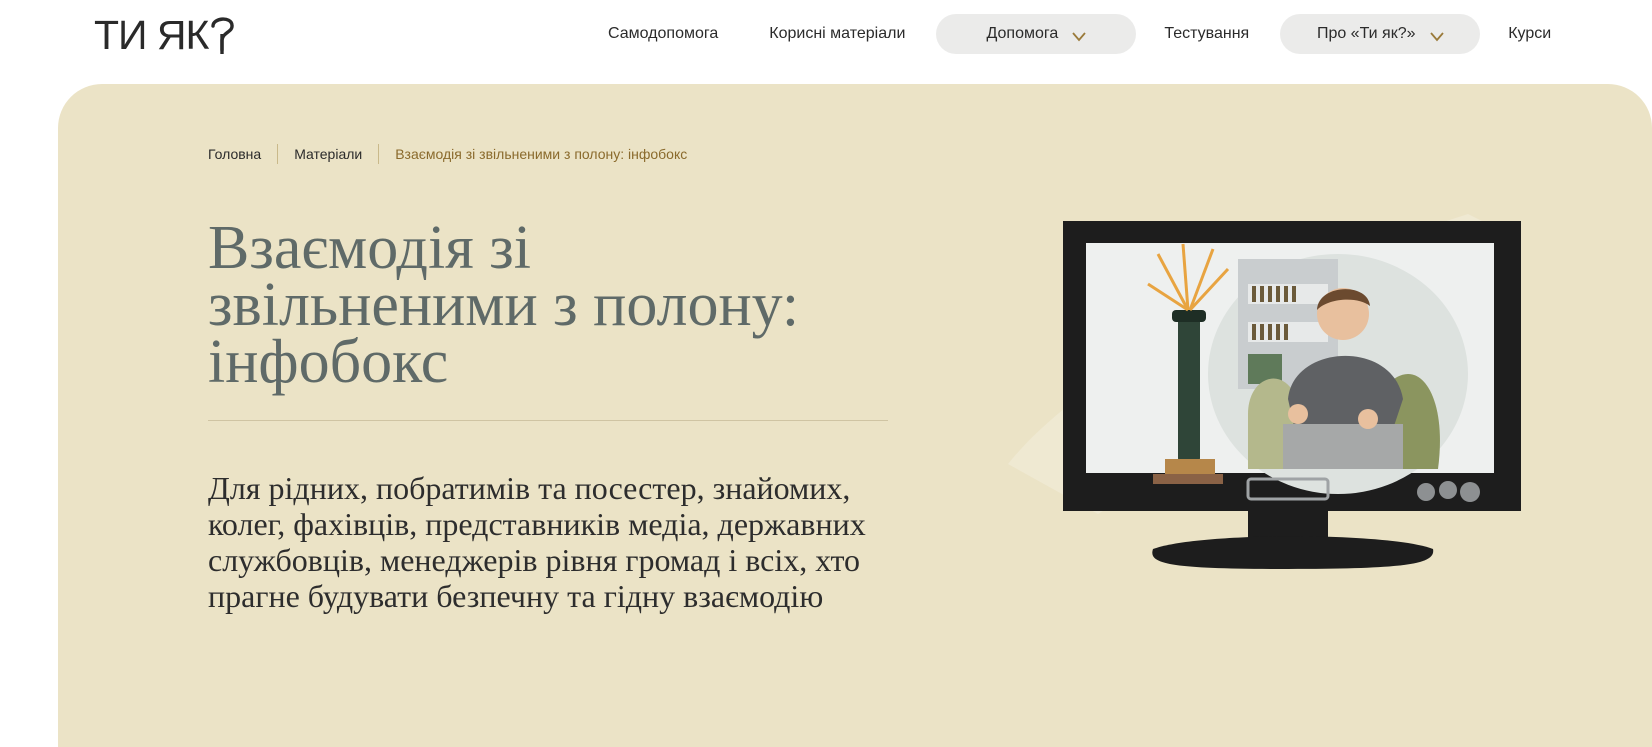 The height and width of the screenshot is (747, 1652). I want to click on site-logo: ТИ ЯК, so click(165, 35).